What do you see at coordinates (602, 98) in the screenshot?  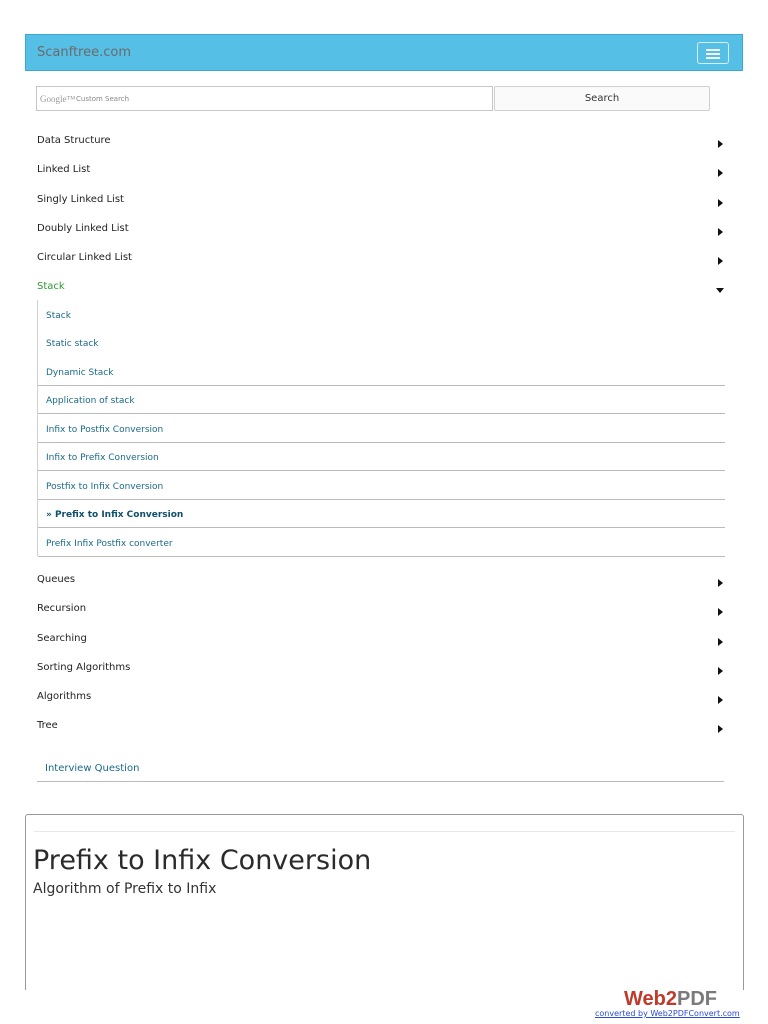 I see `search-button: Search` at bounding box center [602, 98].